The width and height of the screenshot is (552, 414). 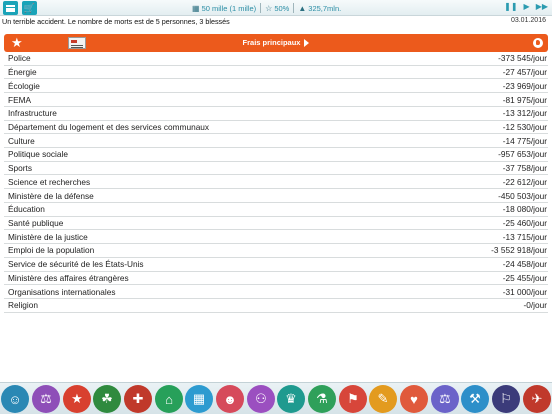 What do you see at coordinates (325, 8) in the screenshot?
I see `budget-value: 325,7mln.` at bounding box center [325, 8].